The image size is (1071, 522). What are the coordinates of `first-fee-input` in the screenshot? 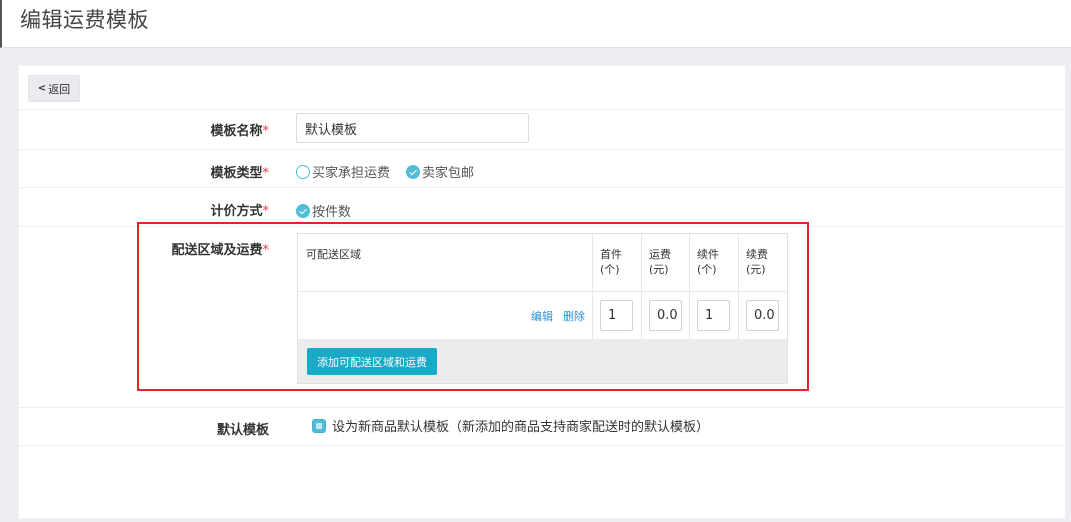 It's located at (665, 315).